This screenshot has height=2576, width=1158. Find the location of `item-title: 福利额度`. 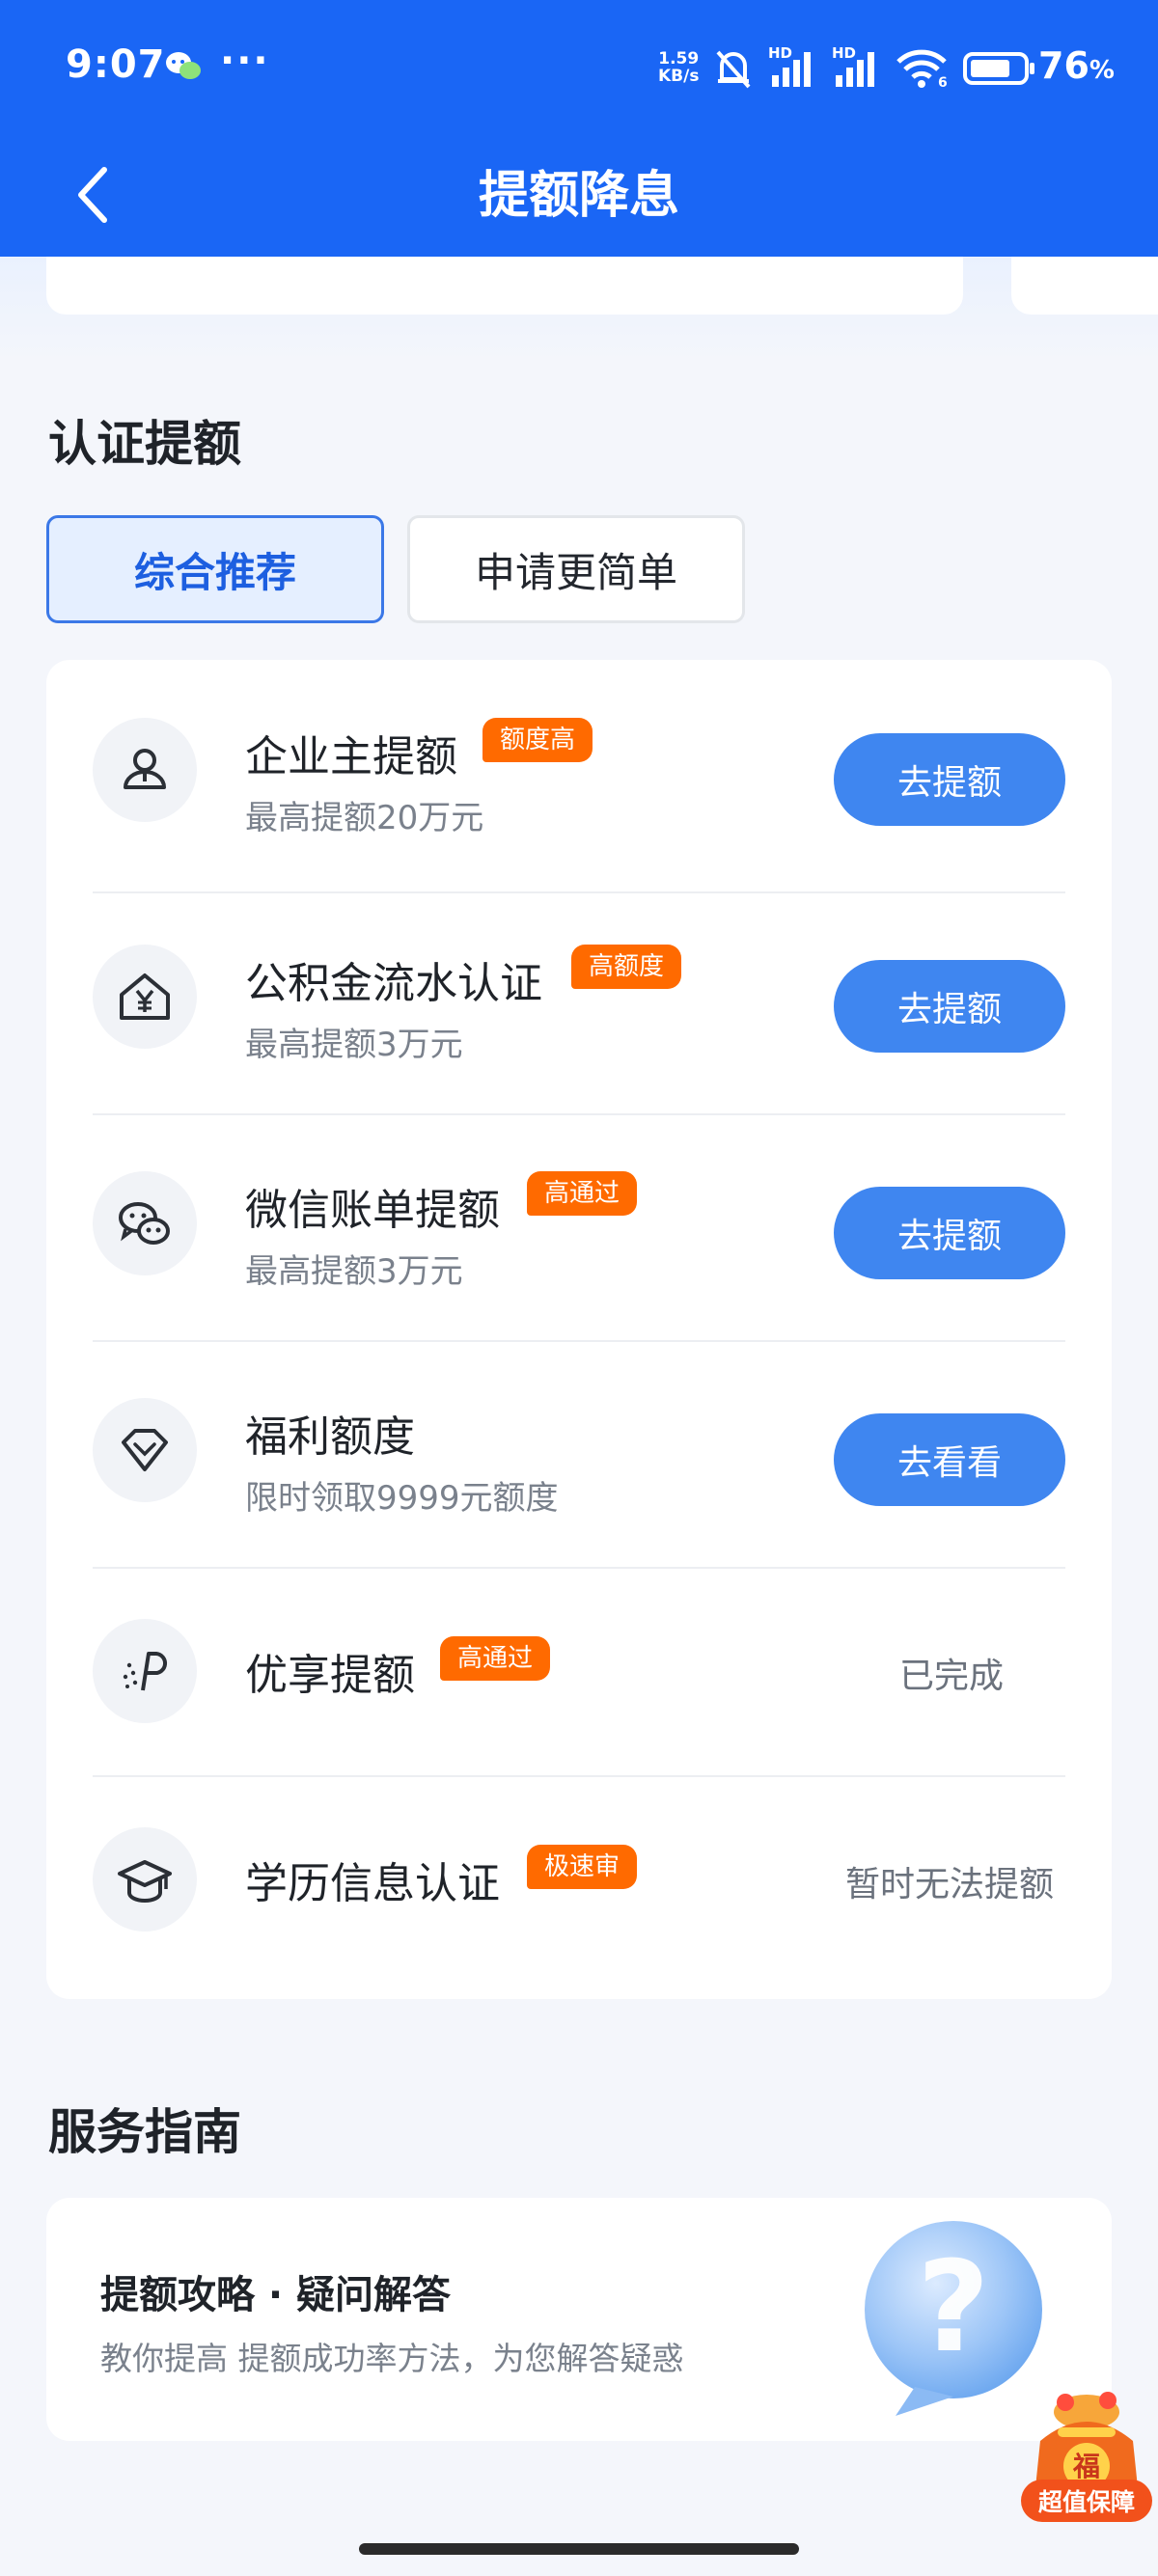

item-title: 福利额度 is located at coordinates (330, 1437).